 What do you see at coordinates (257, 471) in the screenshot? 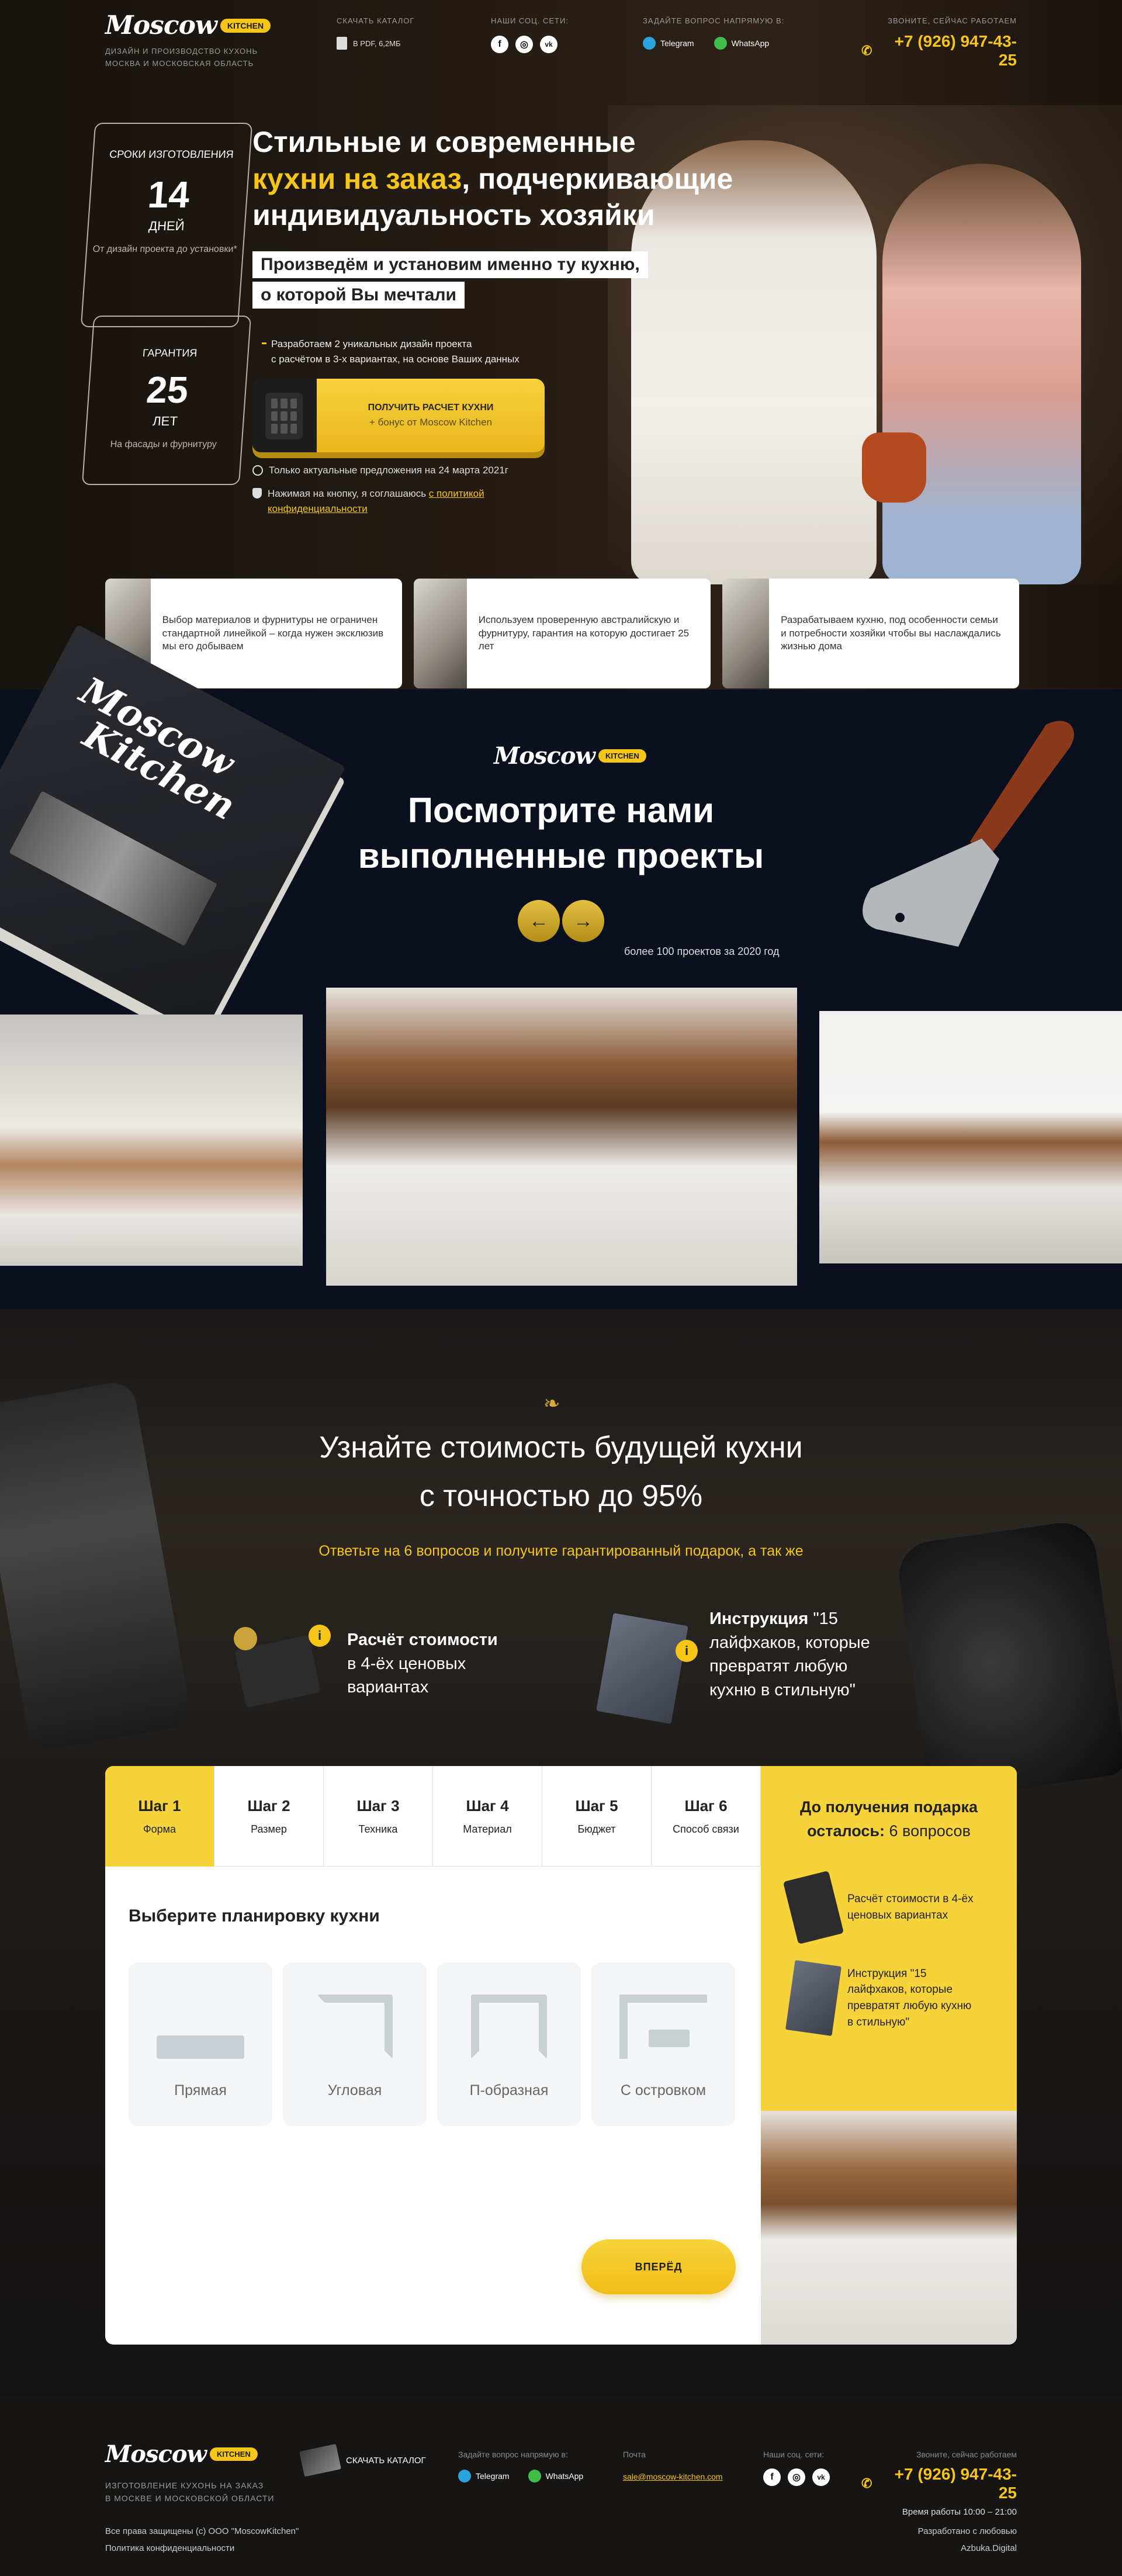
I see `clock-icon` at bounding box center [257, 471].